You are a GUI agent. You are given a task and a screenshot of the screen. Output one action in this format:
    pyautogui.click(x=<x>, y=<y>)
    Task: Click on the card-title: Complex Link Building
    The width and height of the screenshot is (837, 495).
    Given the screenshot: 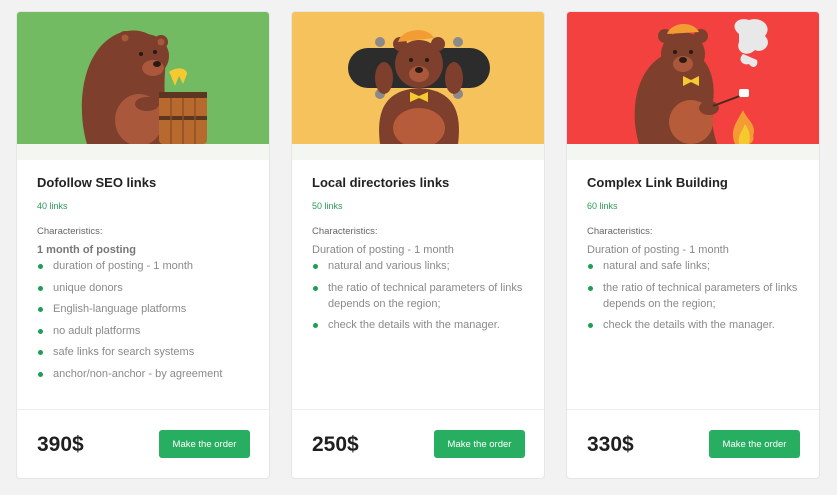 What is the action you would take?
    pyautogui.click(x=657, y=182)
    